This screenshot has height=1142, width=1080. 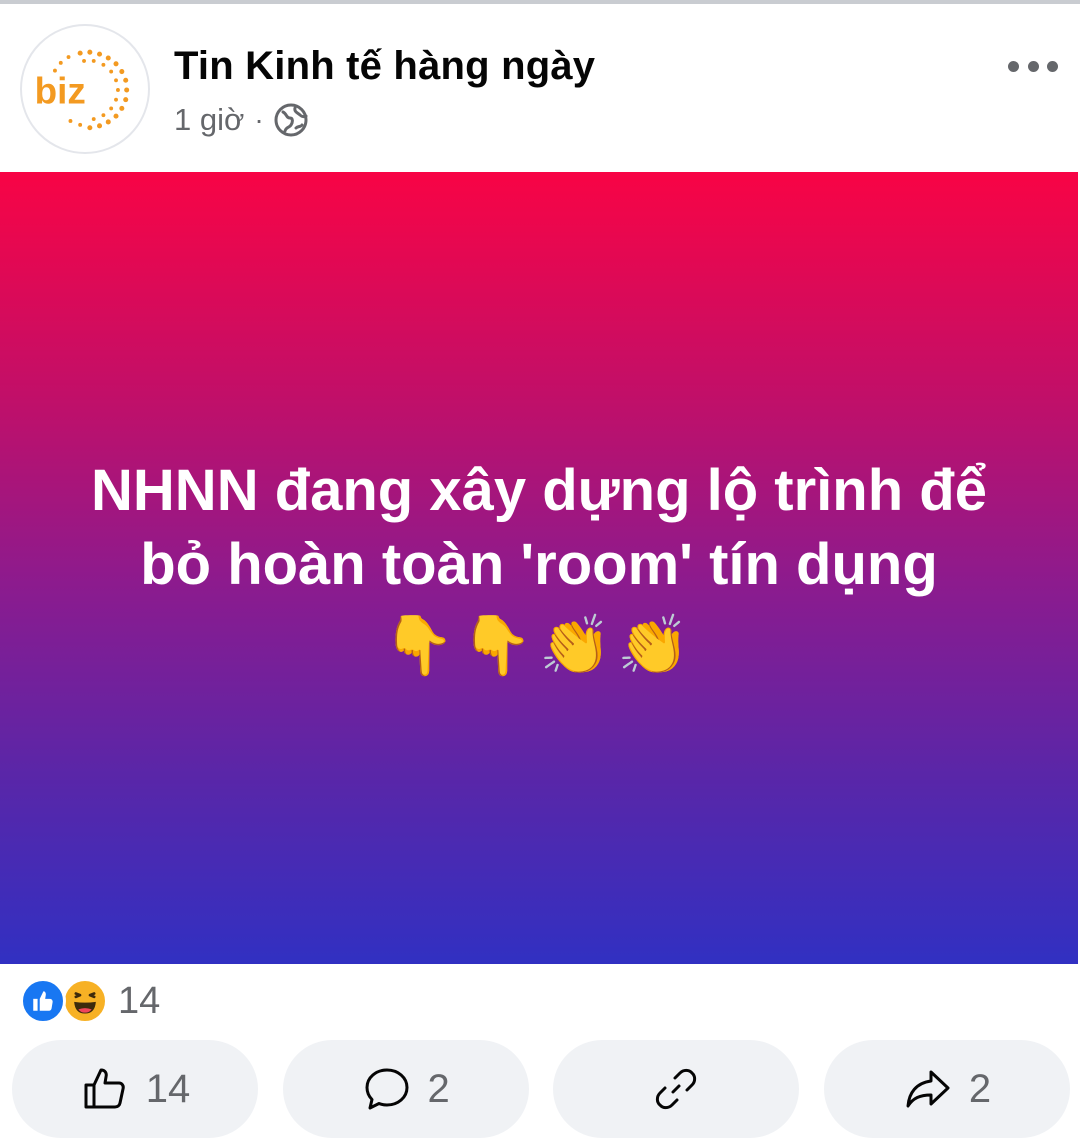 What do you see at coordinates (541, 1089) in the screenshot?
I see `action-bar: 14 2 2` at bounding box center [541, 1089].